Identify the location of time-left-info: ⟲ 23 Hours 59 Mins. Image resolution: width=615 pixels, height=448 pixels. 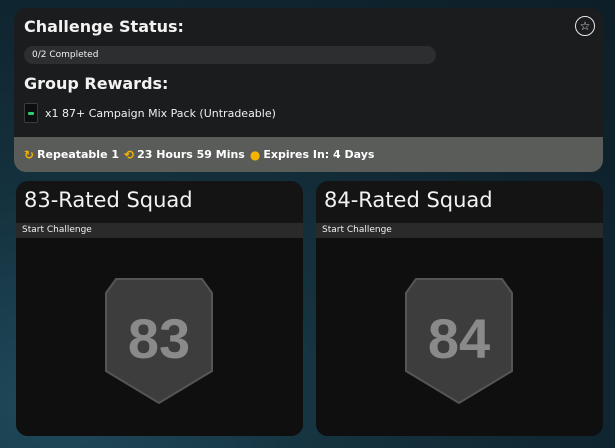
(184, 154).